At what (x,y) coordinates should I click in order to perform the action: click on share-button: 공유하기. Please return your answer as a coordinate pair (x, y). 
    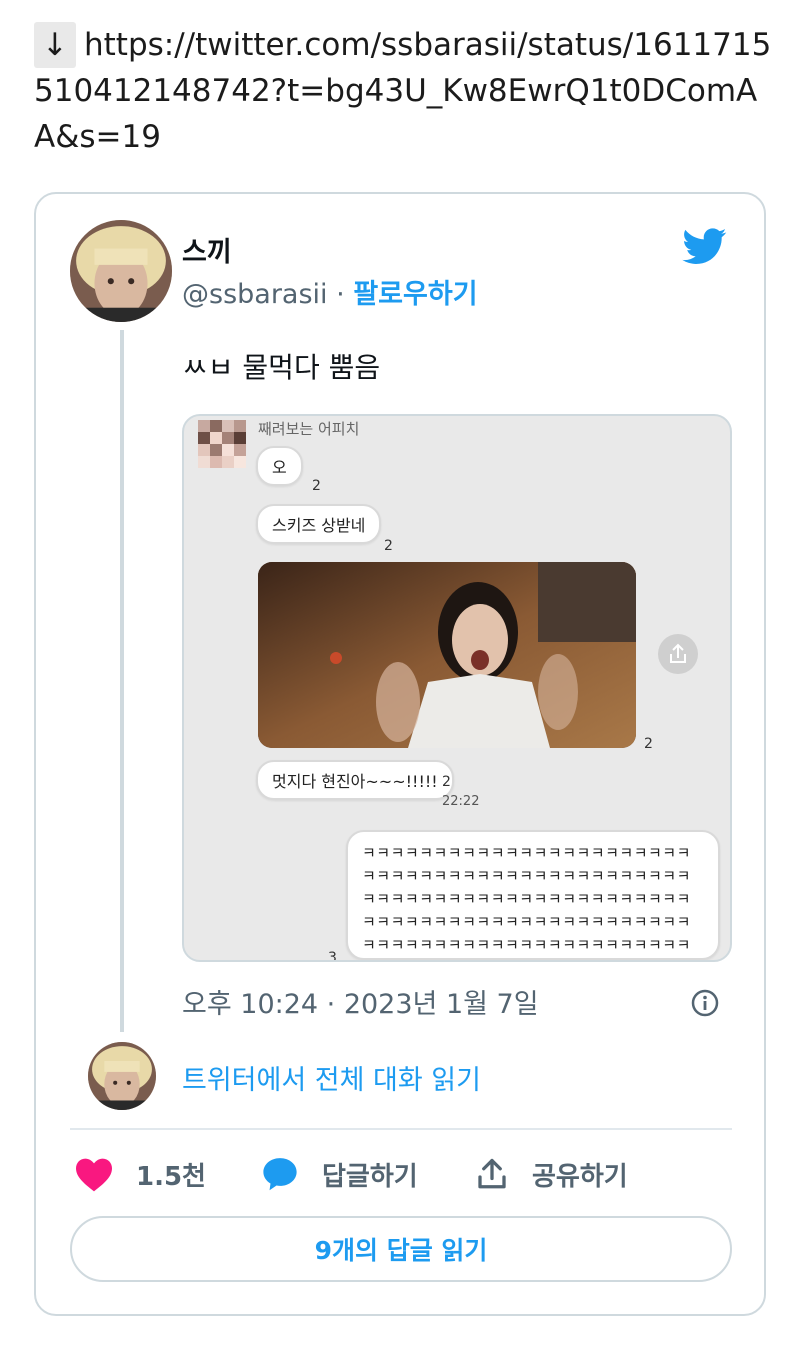
    Looking at the image, I should click on (551, 1174).